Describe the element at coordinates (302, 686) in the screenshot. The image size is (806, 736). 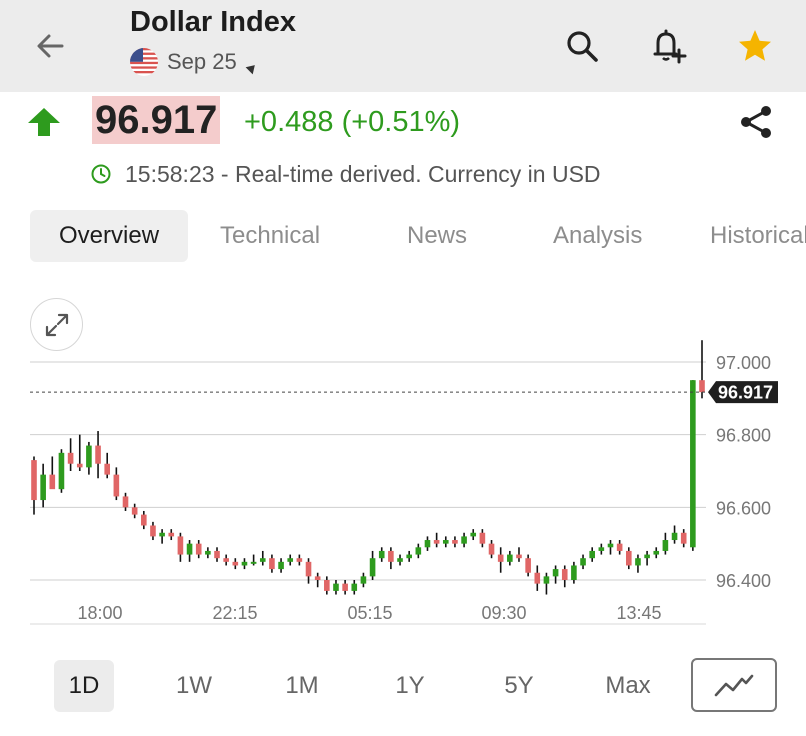
I see `range-1m: 1M` at that location.